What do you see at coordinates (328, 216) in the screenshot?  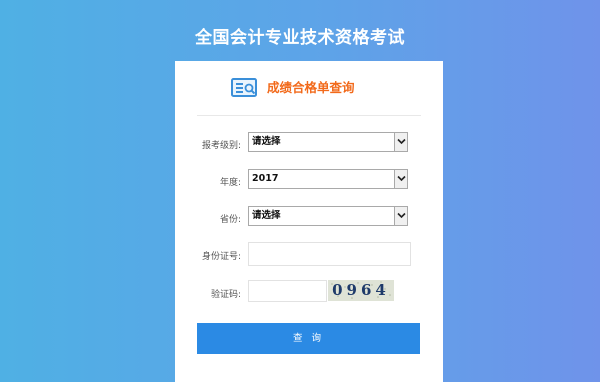 I see `province-select: 请选择` at bounding box center [328, 216].